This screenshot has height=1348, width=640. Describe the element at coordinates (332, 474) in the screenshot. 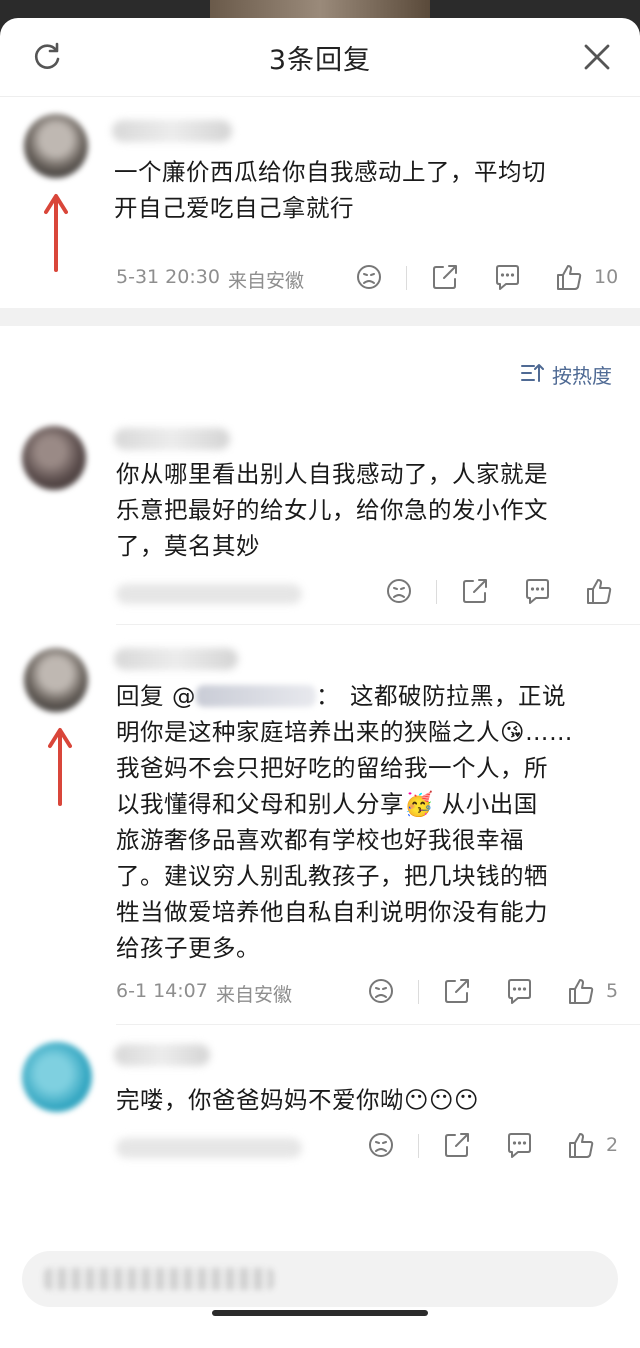

I see `comment-line: 你从哪里看出别人自我感动了，人家就是` at that location.